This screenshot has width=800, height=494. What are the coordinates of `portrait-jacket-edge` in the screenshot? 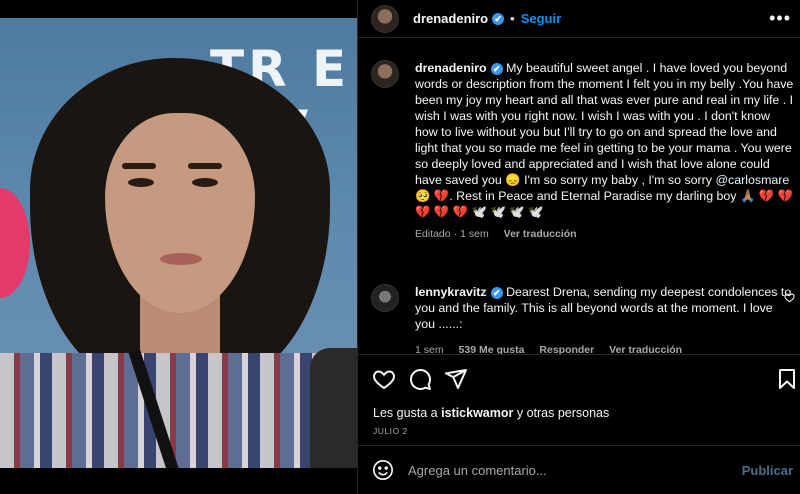 It's located at (333, 408).